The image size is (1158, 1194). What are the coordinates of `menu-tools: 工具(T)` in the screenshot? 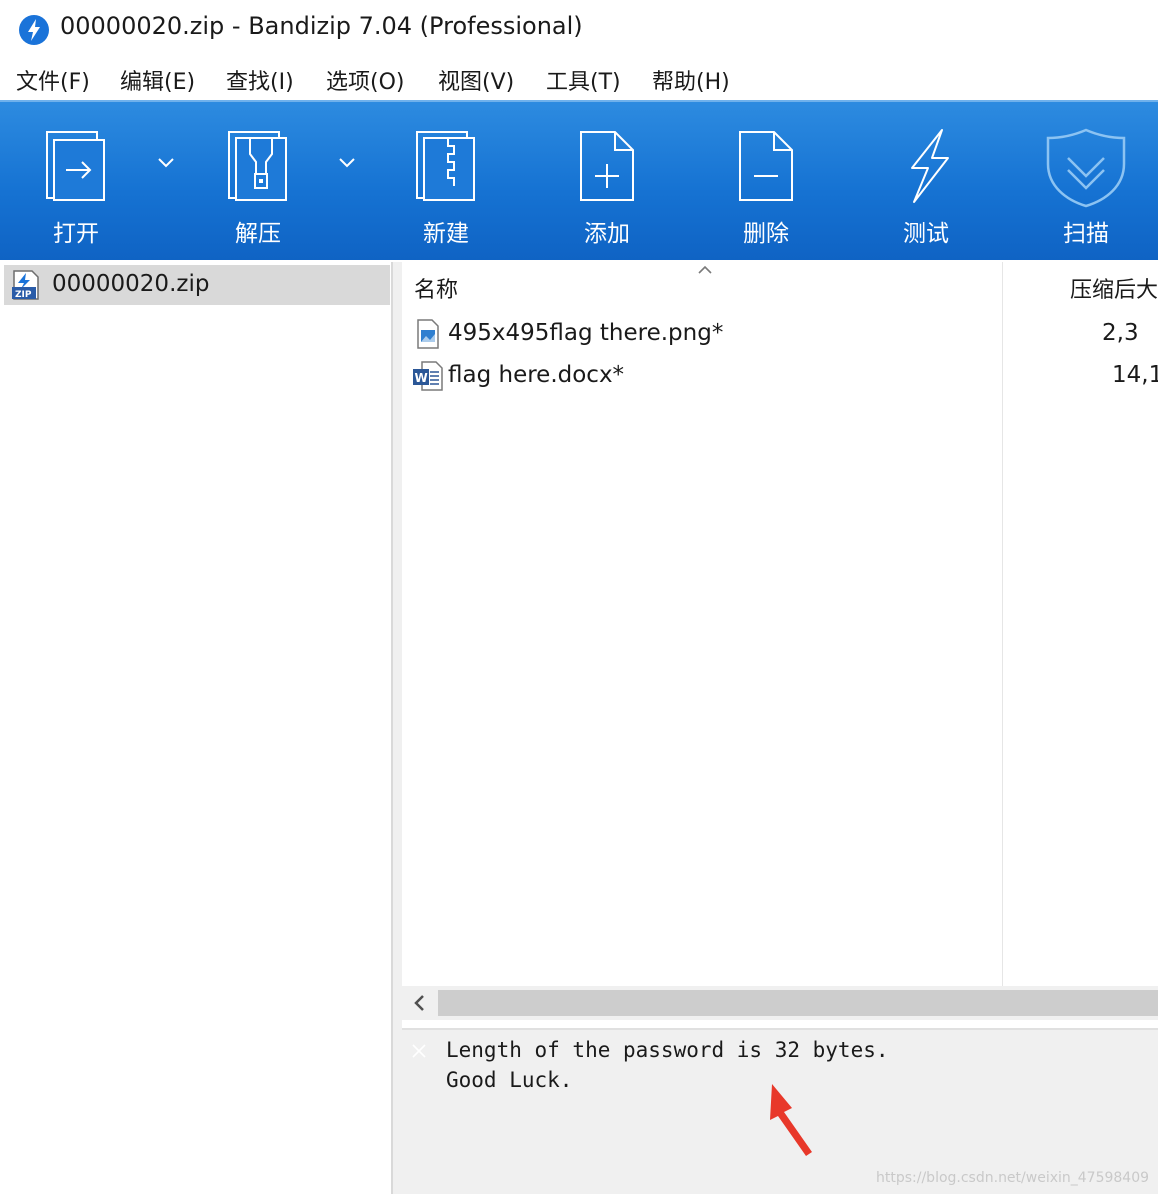 It's located at (583, 80).